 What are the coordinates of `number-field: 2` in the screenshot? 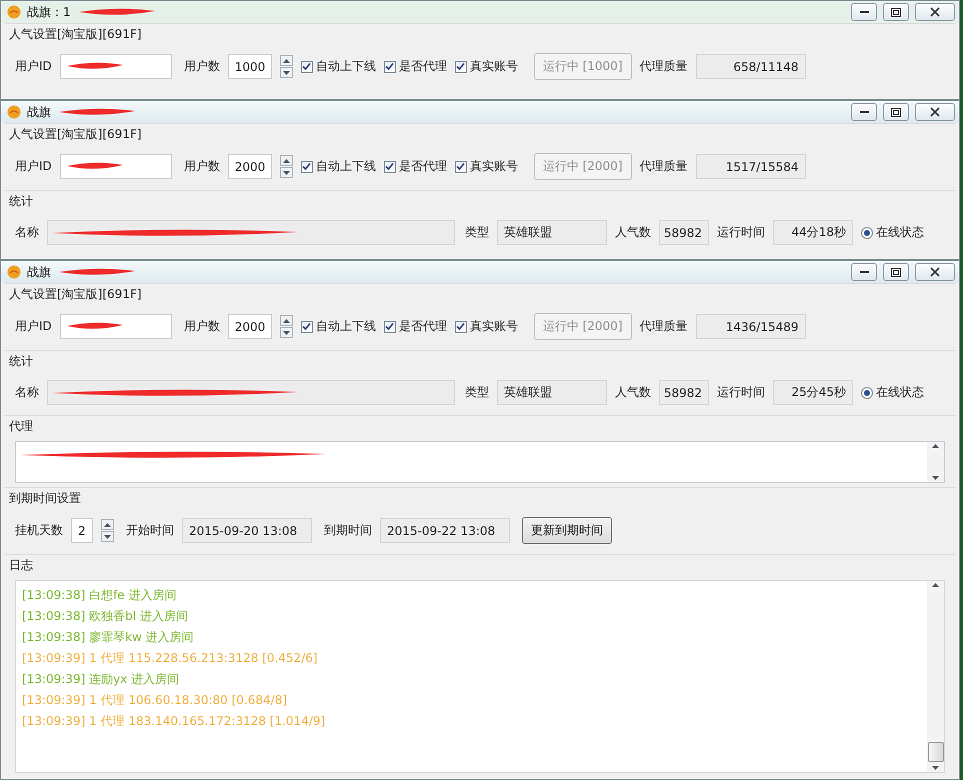 It's located at (82, 530).